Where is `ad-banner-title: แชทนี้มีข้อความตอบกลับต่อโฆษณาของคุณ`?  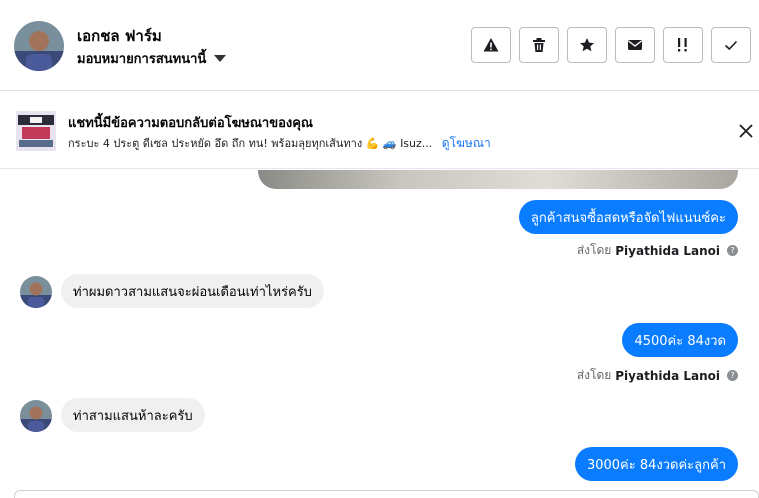
ad-banner-title: แชทนี้มีข้อความตอบกลับต่อโฆษณาของคุณ is located at coordinates (190, 123).